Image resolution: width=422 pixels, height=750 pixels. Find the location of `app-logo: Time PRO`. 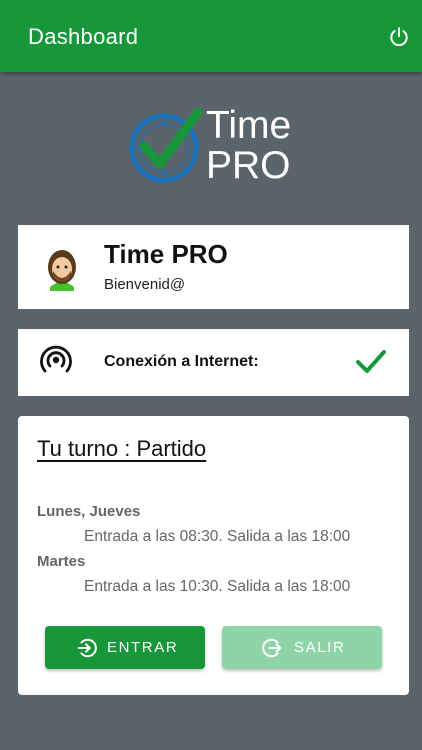

app-logo: Time PRO is located at coordinates (214, 144).